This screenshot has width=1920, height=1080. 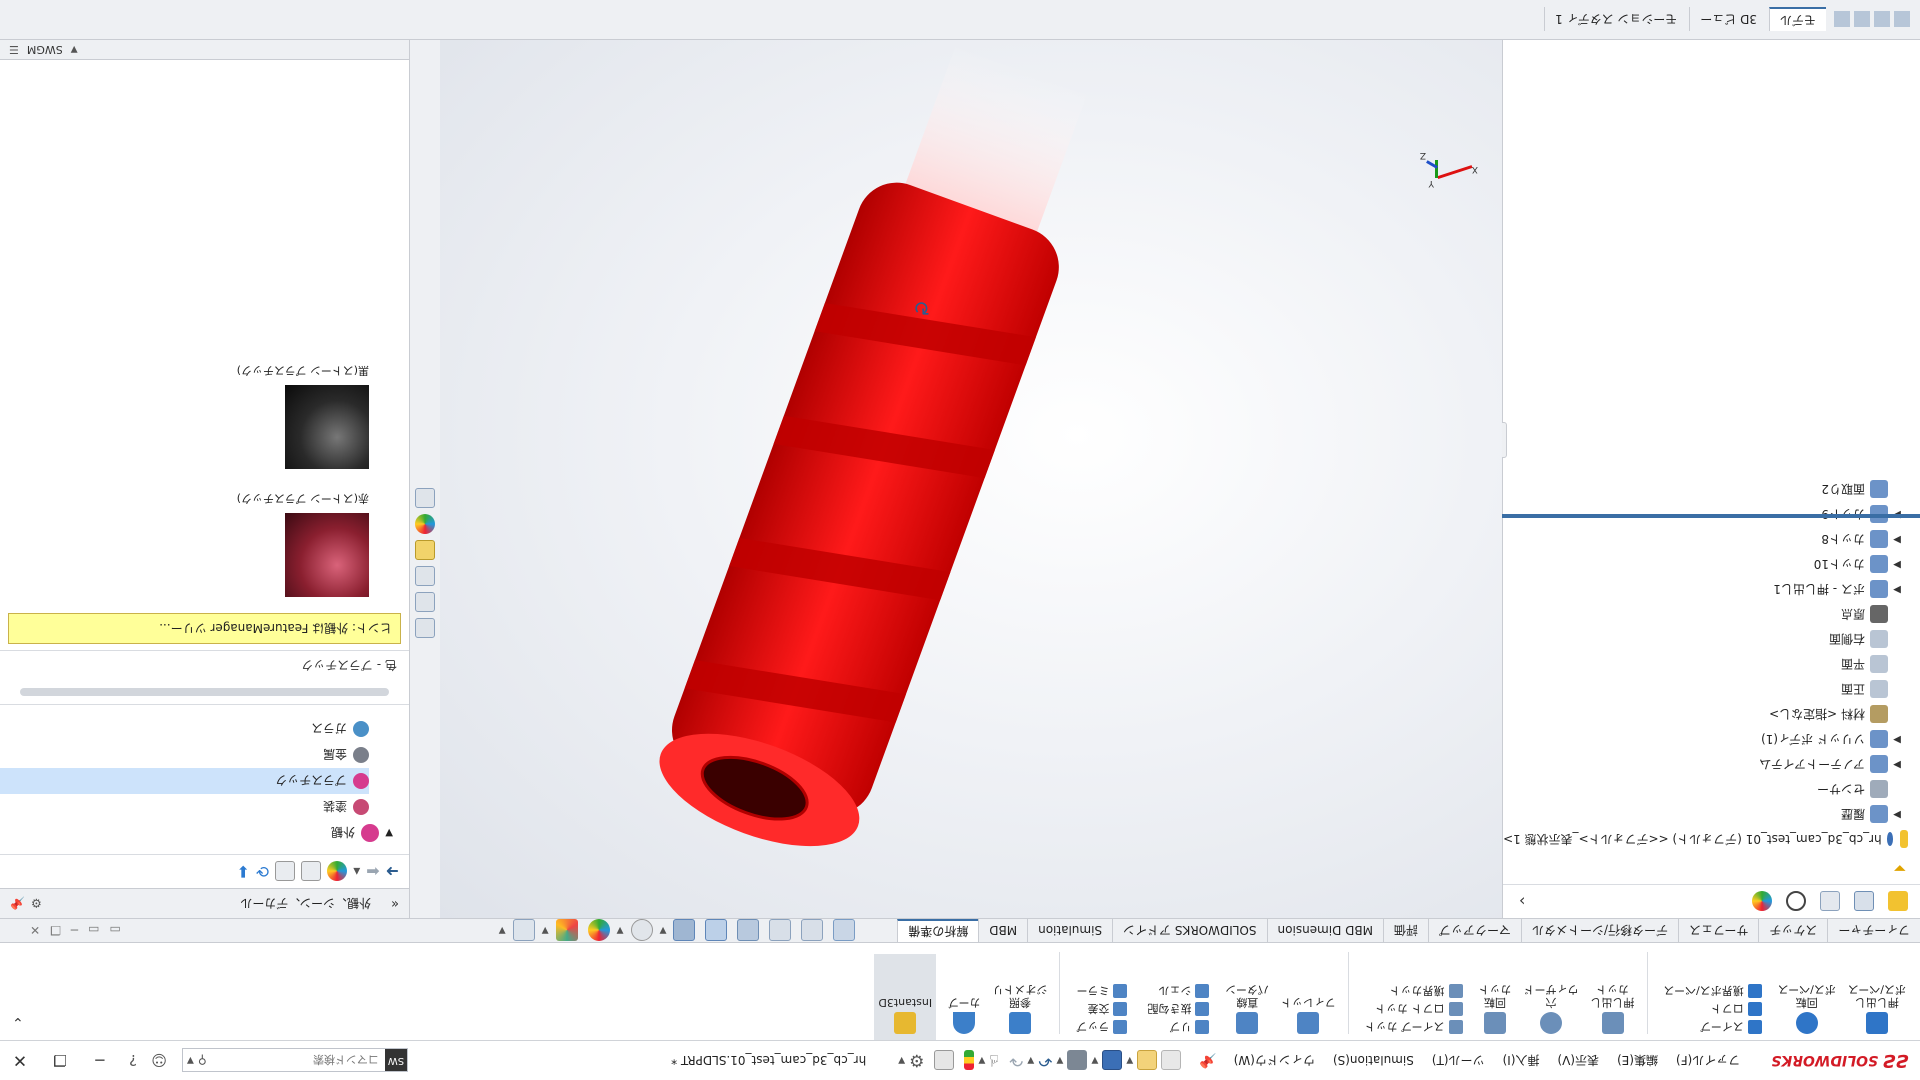 What do you see at coordinates (303, 544) in the screenshot?
I see `swatch-red-plastic: 赤(ストーン プラスチック)` at bounding box center [303, 544].